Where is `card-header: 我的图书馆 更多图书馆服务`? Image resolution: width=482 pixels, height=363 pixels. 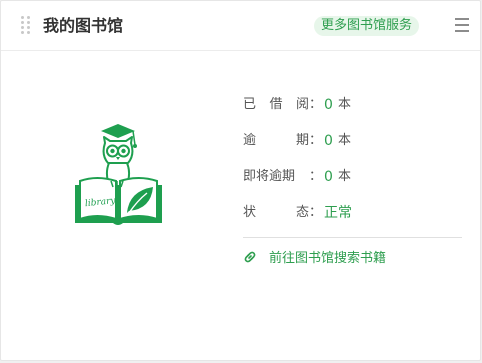 card-header: 我的图书馆 更多图书馆服务 is located at coordinates (240, 26).